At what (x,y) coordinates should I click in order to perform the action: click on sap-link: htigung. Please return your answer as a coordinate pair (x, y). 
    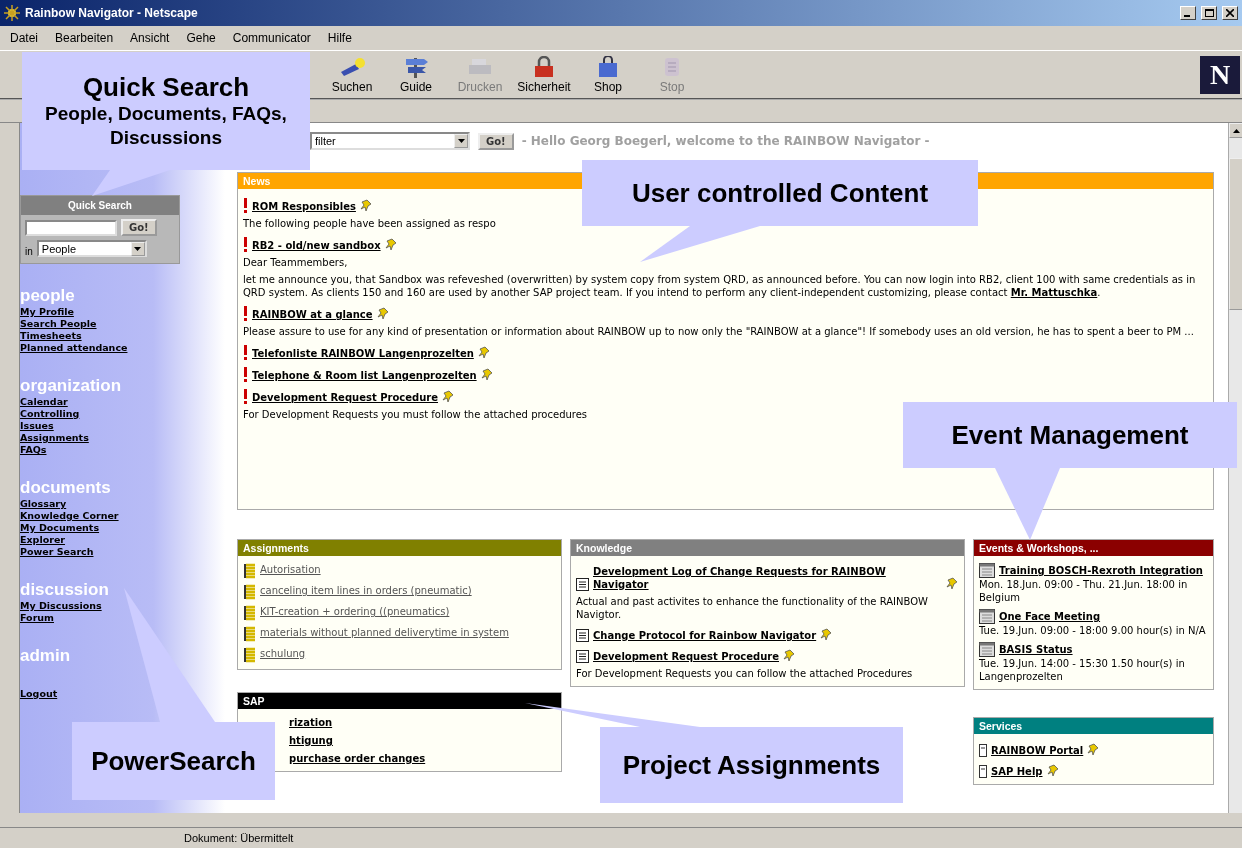
    Looking at the image, I should click on (311, 740).